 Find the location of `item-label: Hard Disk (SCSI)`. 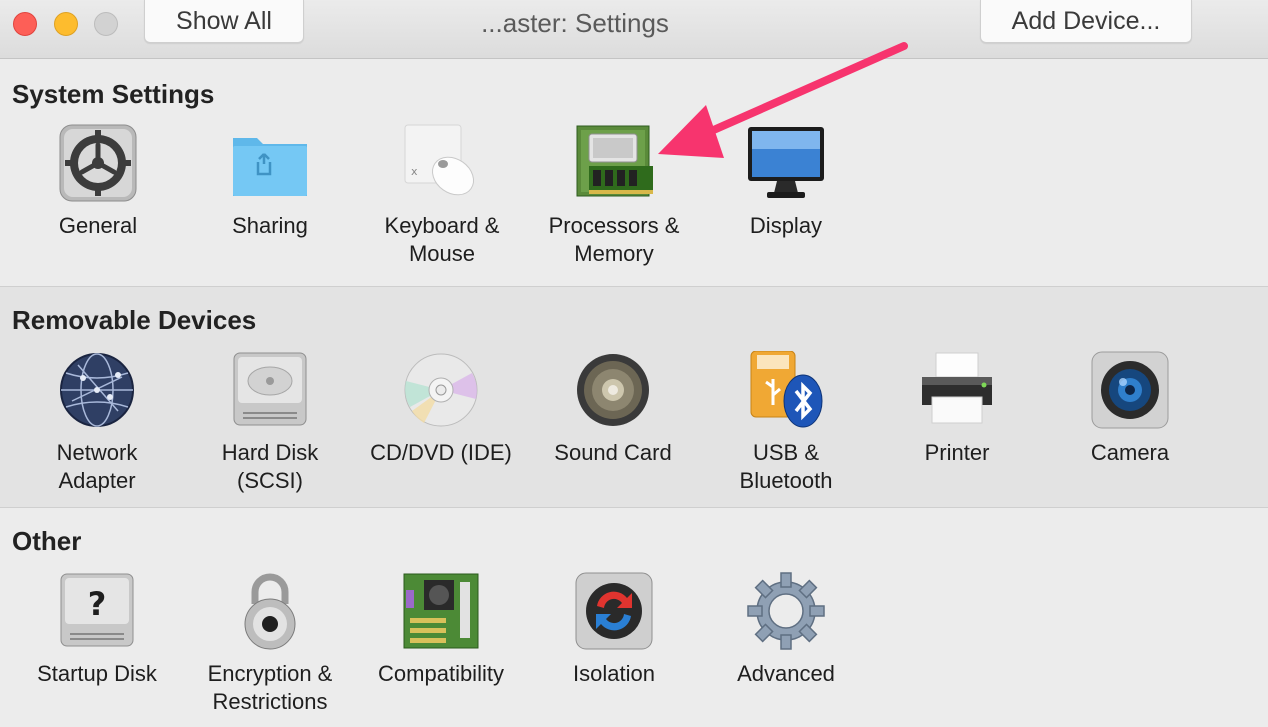

item-label: Hard Disk (SCSI) is located at coordinates (270, 466).